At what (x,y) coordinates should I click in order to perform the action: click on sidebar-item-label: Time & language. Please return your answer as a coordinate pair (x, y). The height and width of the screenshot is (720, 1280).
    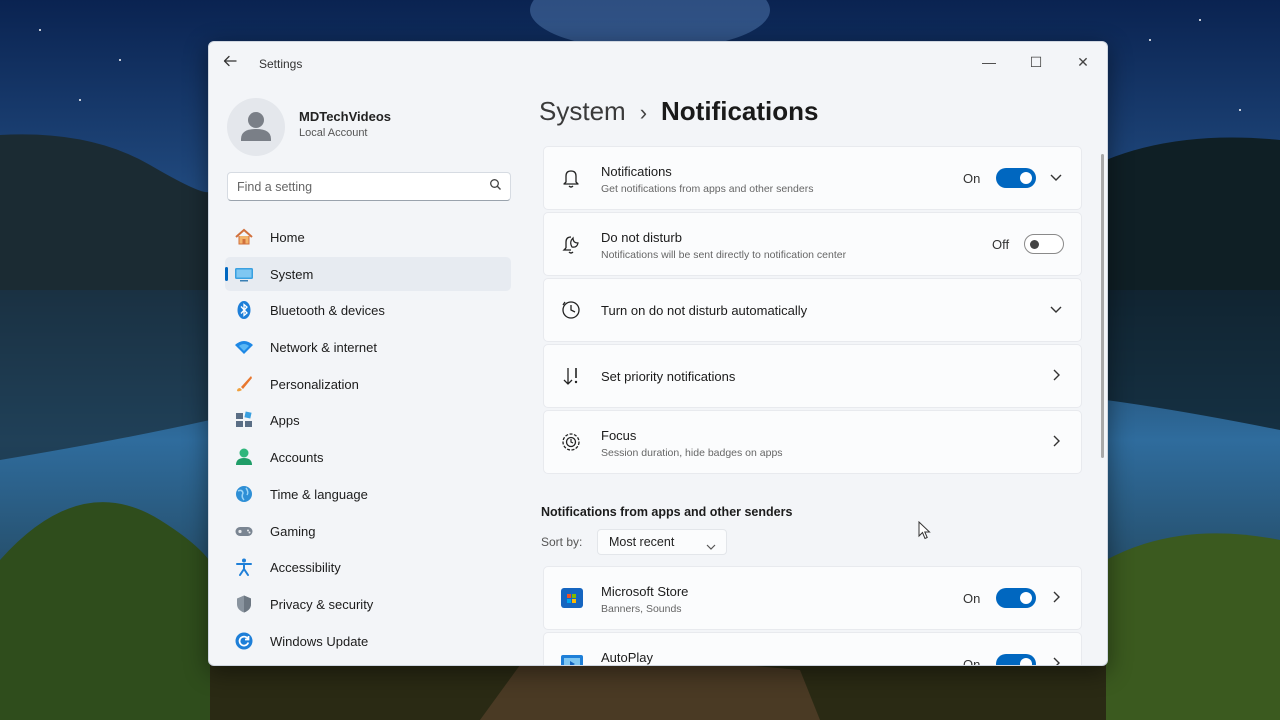
    Looking at the image, I should click on (319, 494).